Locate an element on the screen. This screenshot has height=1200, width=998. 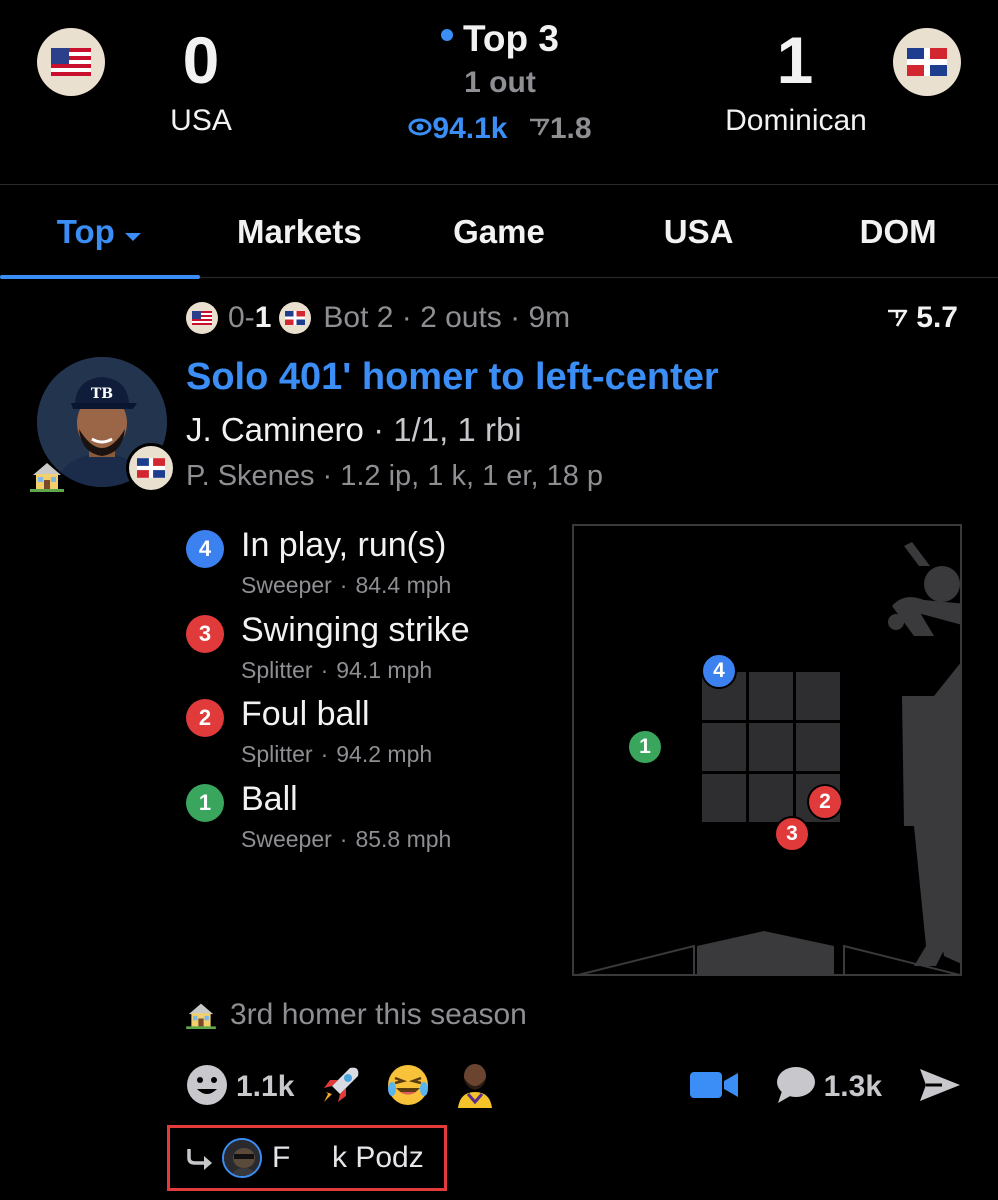
reply-preview: F k Podz is located at coordinates (307, 1158).